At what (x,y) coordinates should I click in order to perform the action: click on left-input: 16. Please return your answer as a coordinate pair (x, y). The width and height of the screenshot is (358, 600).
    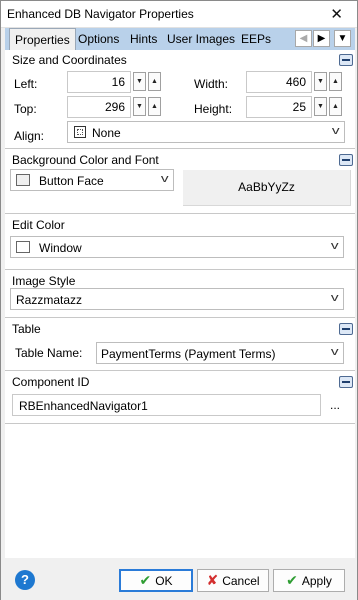
    Looking at the image, I should click on (99, 82).